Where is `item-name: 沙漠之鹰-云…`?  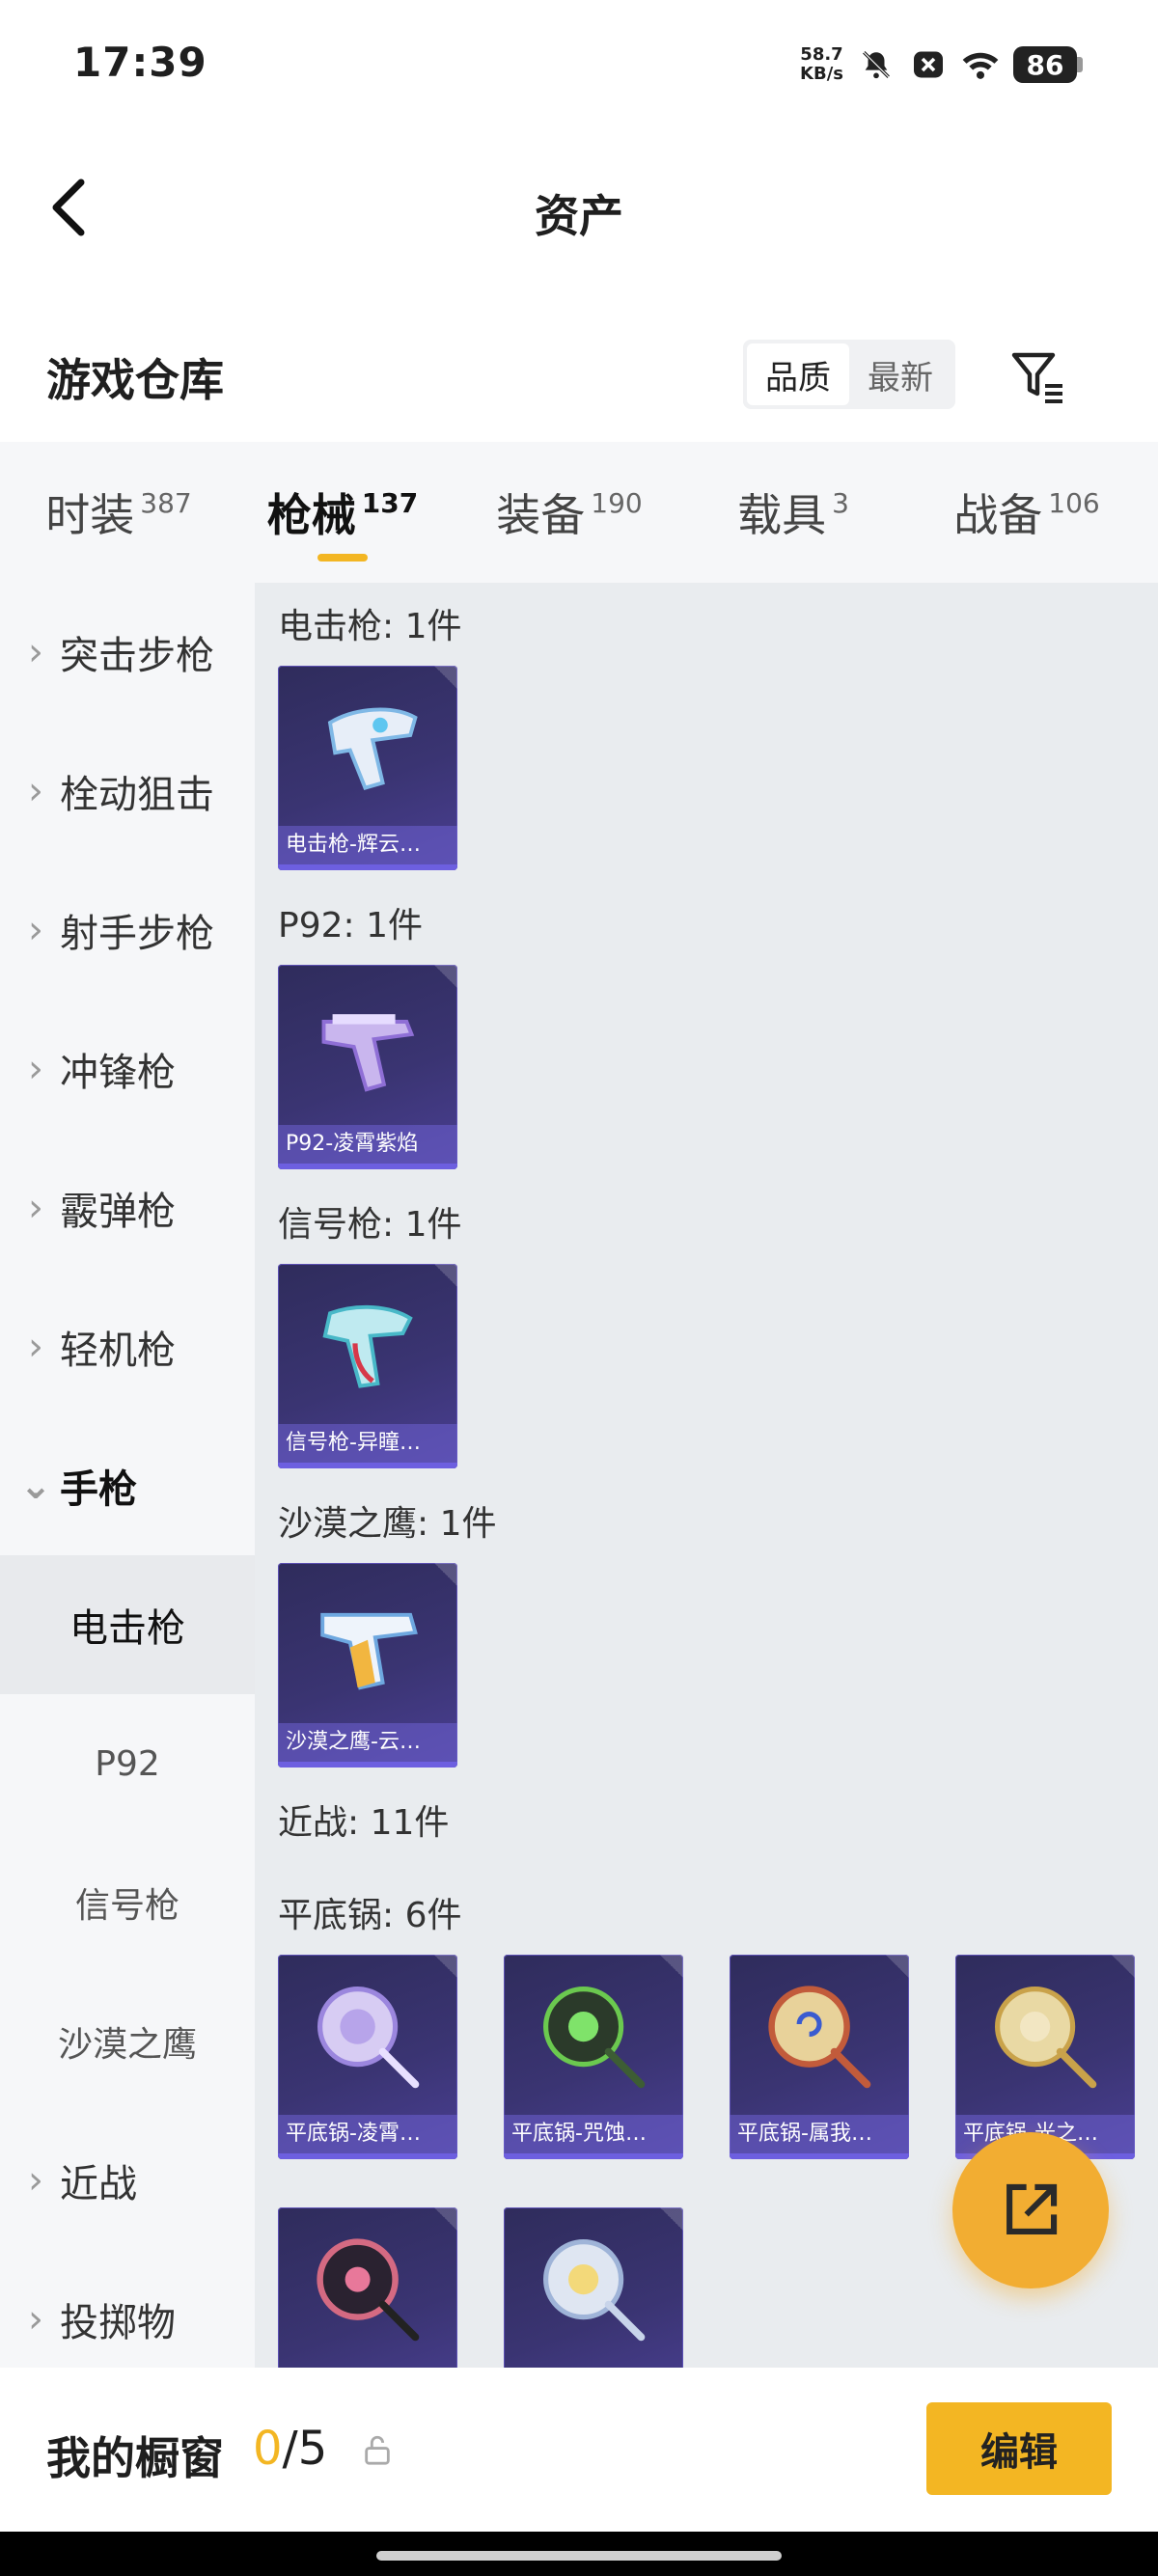
item-name: 沙漠之鹰-云… is located at coordinates (367, 1742).